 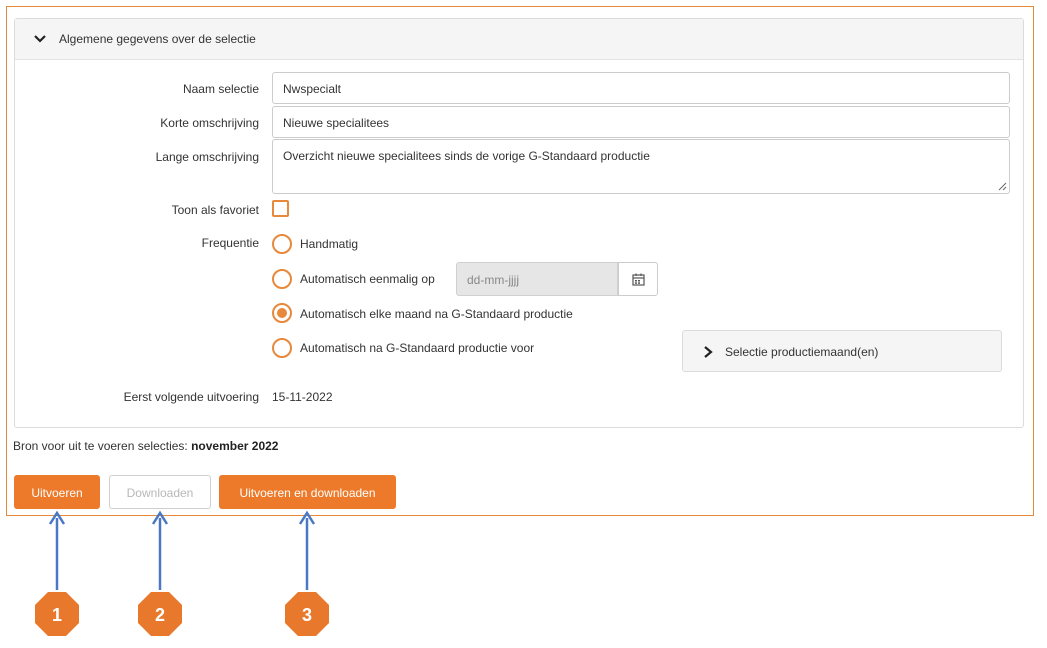 I want to click on callout-badge-3: 3, so click(x=307, y=614).